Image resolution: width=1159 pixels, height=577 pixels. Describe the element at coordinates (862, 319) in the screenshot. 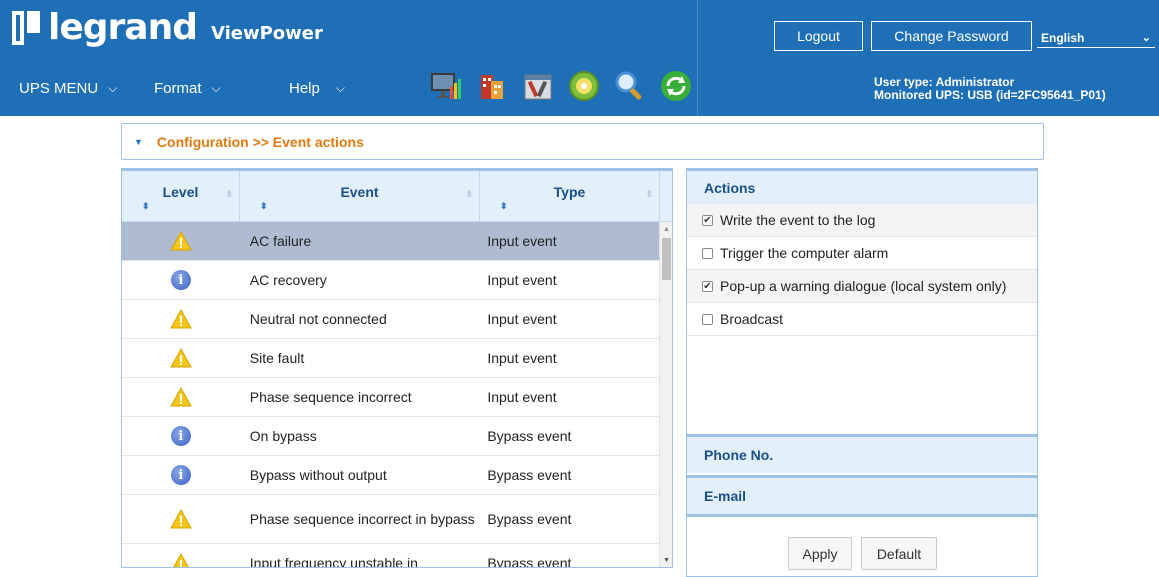

I see `action-item: Broadcast` at that location.